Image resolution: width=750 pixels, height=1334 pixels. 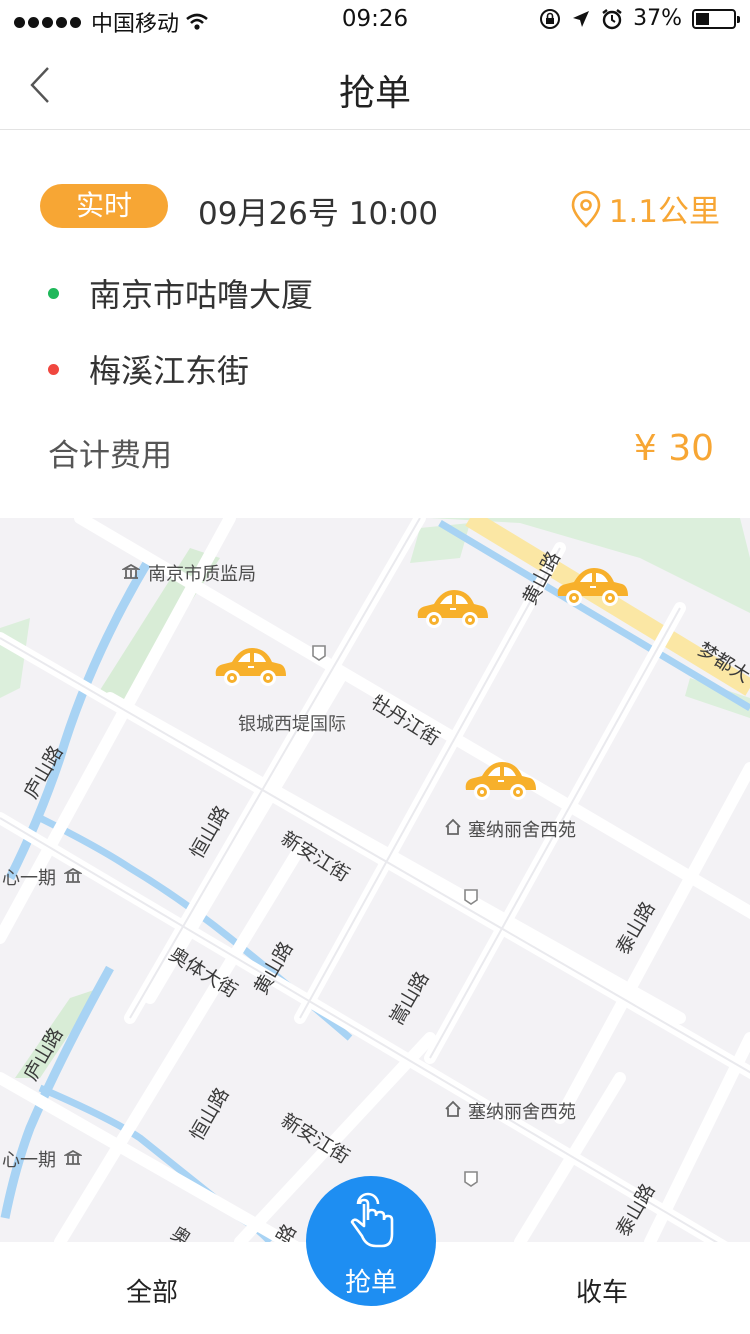 I want to click on dropoff-address: 梅溪江东街, so click(x=148, y=369).